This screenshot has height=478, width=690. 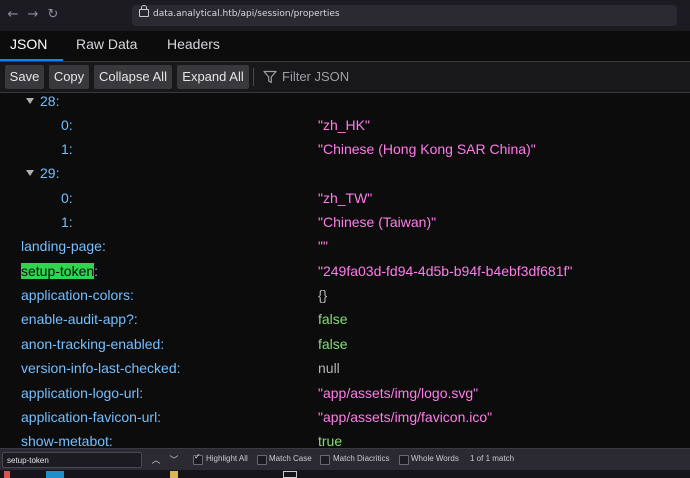 What do you see at coordinates (50, 101) in the screenshot?
I see `tree-key: 28:` at bounding box center [50, 101].